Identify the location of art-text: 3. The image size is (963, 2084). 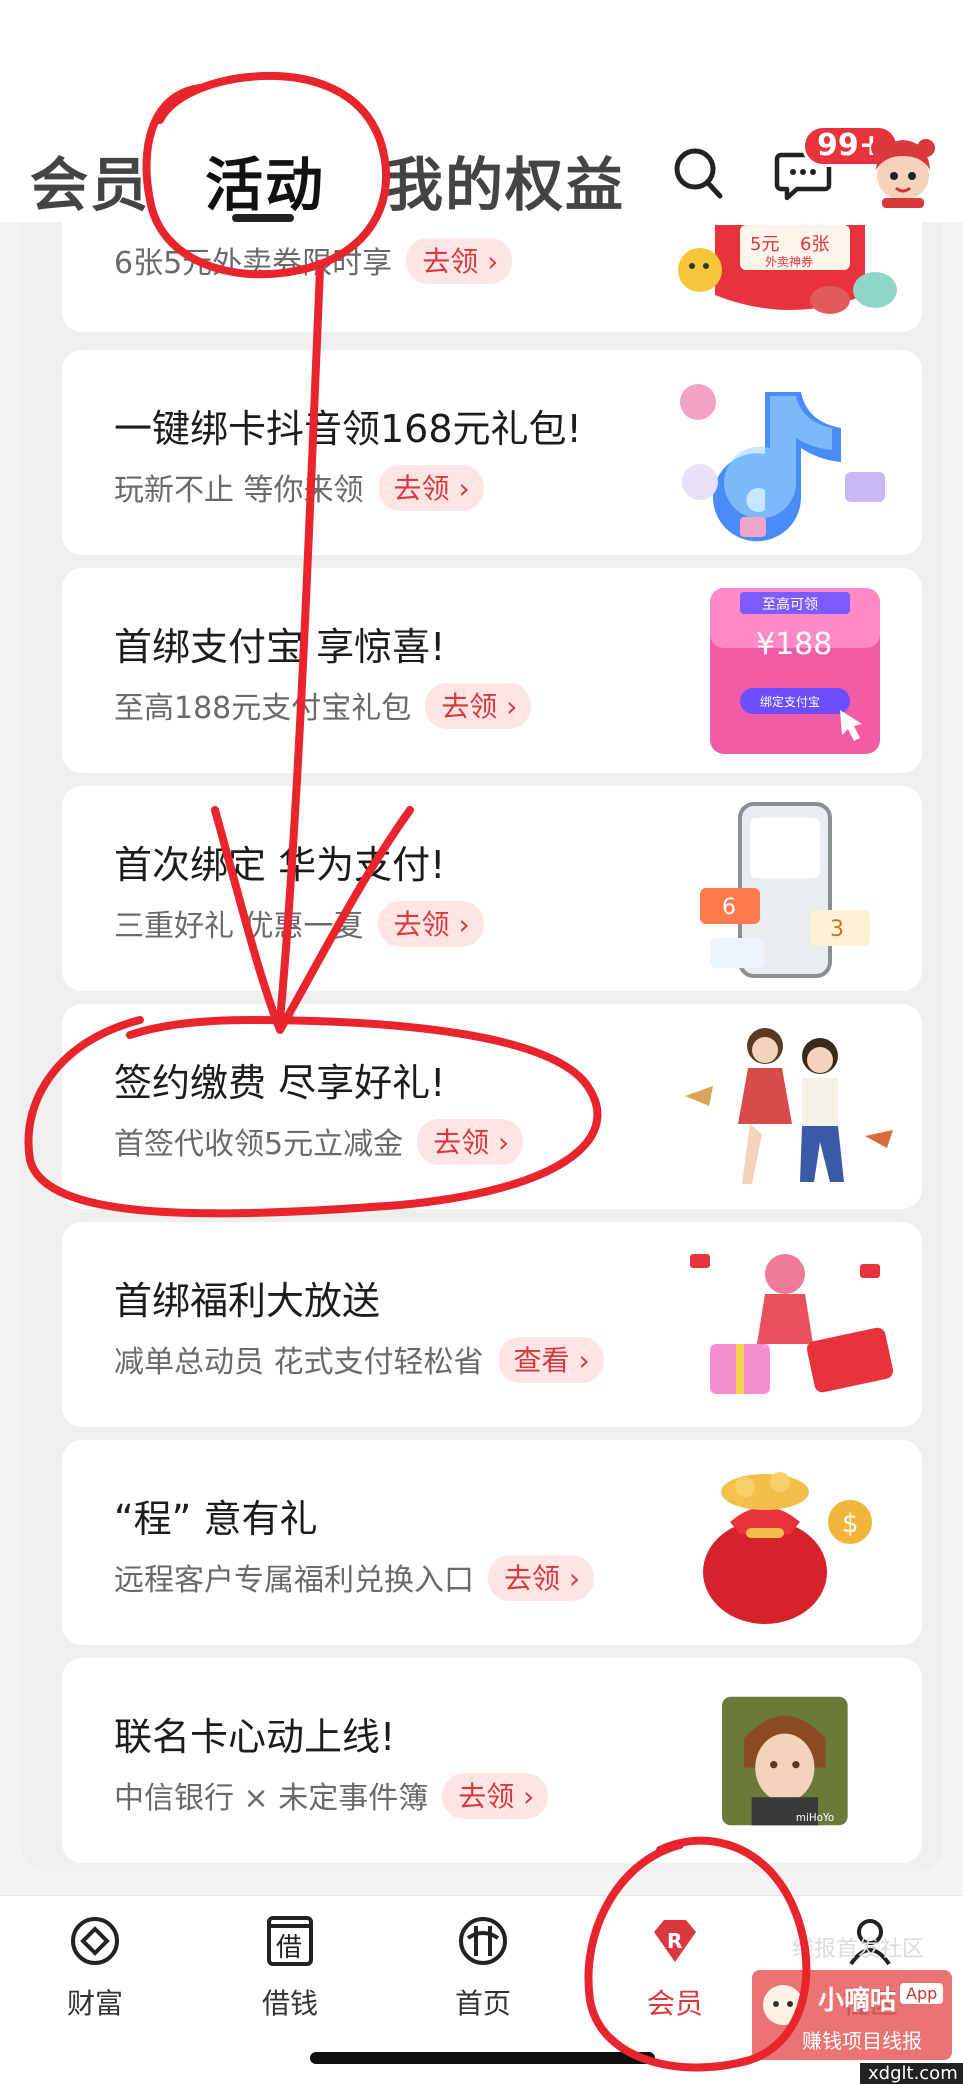
(837, 929).